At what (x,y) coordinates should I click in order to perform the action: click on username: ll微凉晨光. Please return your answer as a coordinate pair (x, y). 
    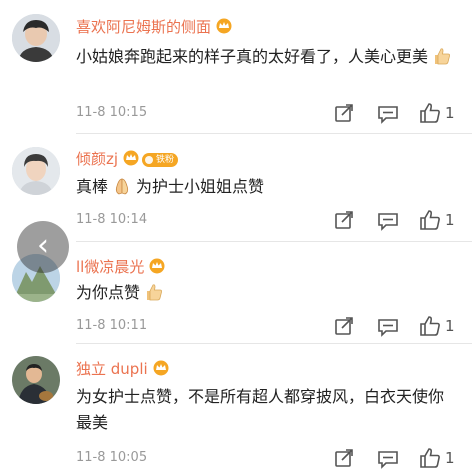
    Looking at the image, I should click on (121, 267).